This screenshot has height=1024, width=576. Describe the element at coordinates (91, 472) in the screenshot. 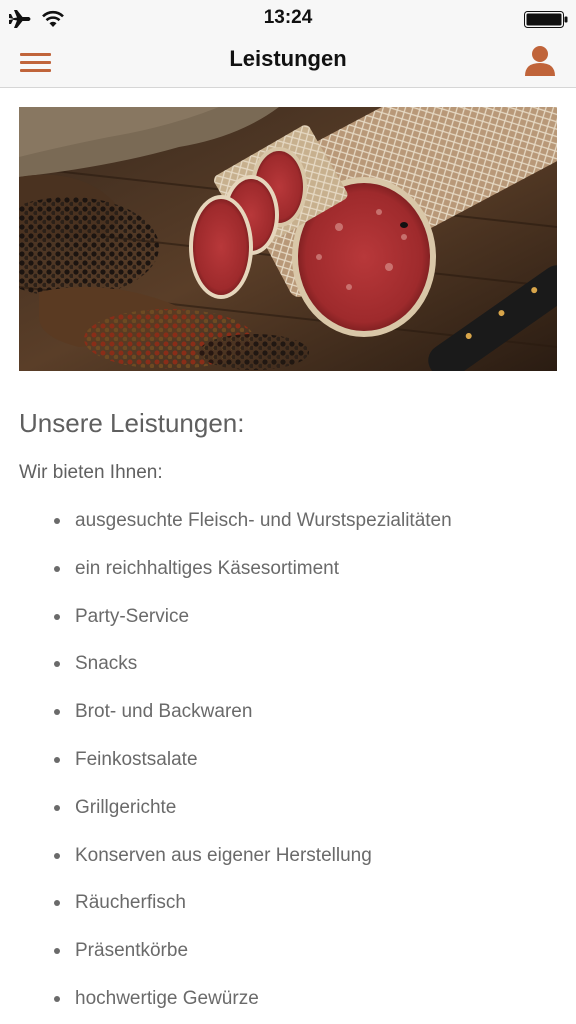

I see `intro-text: Wir bieten Ihnen:` at that location.